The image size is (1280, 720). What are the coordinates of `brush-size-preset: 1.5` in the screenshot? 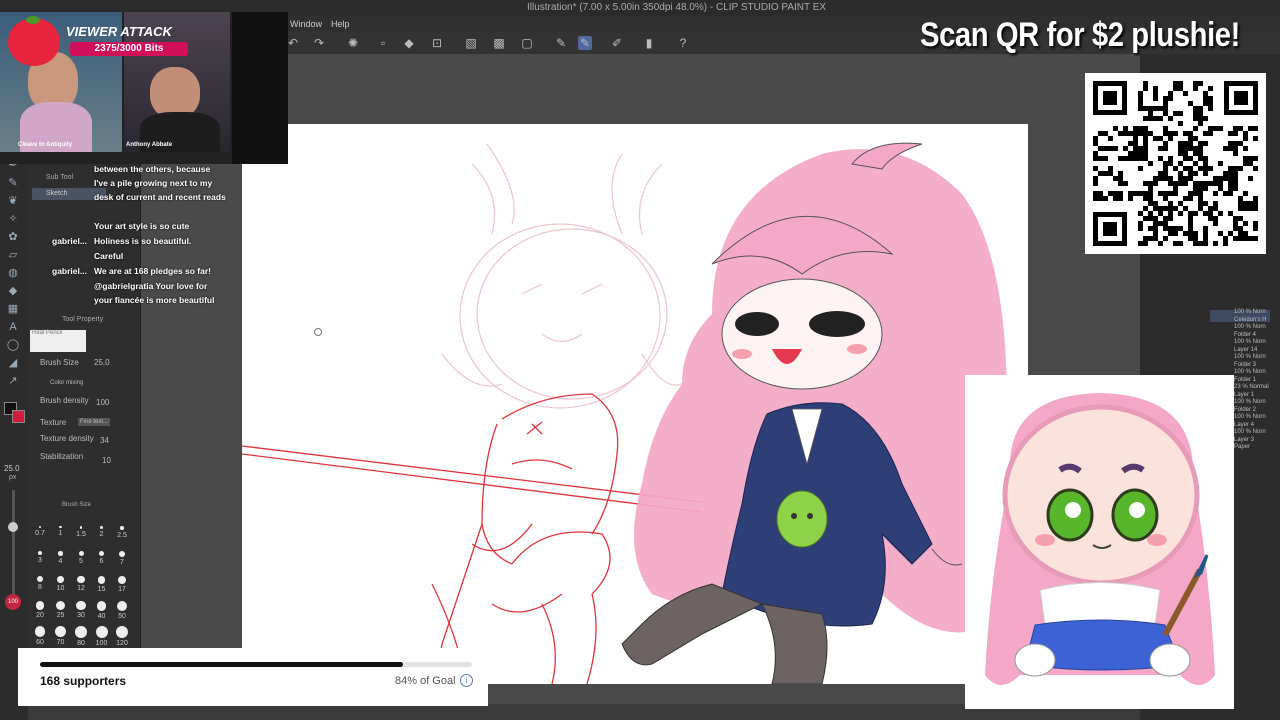 It's located at (81, 532).